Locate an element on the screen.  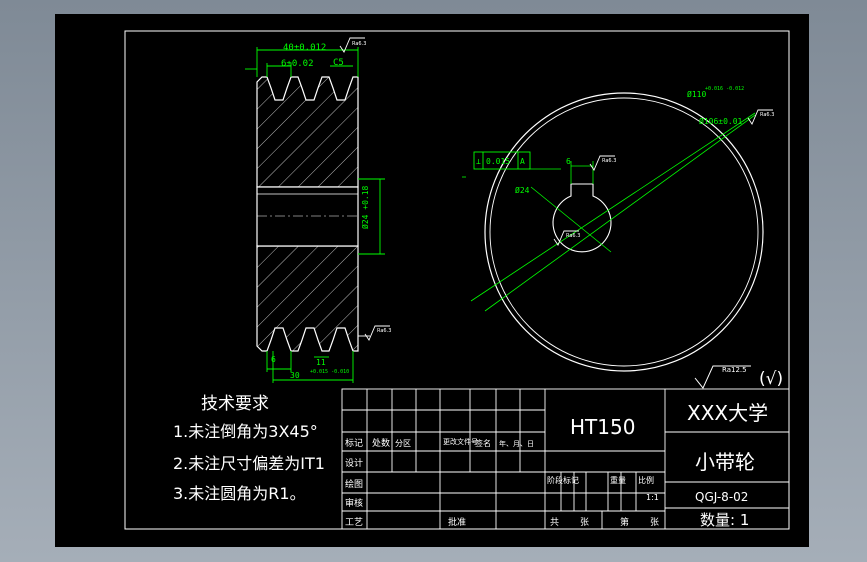
header-change-doc: 更改文件号 is located at coordinates (460, 441).